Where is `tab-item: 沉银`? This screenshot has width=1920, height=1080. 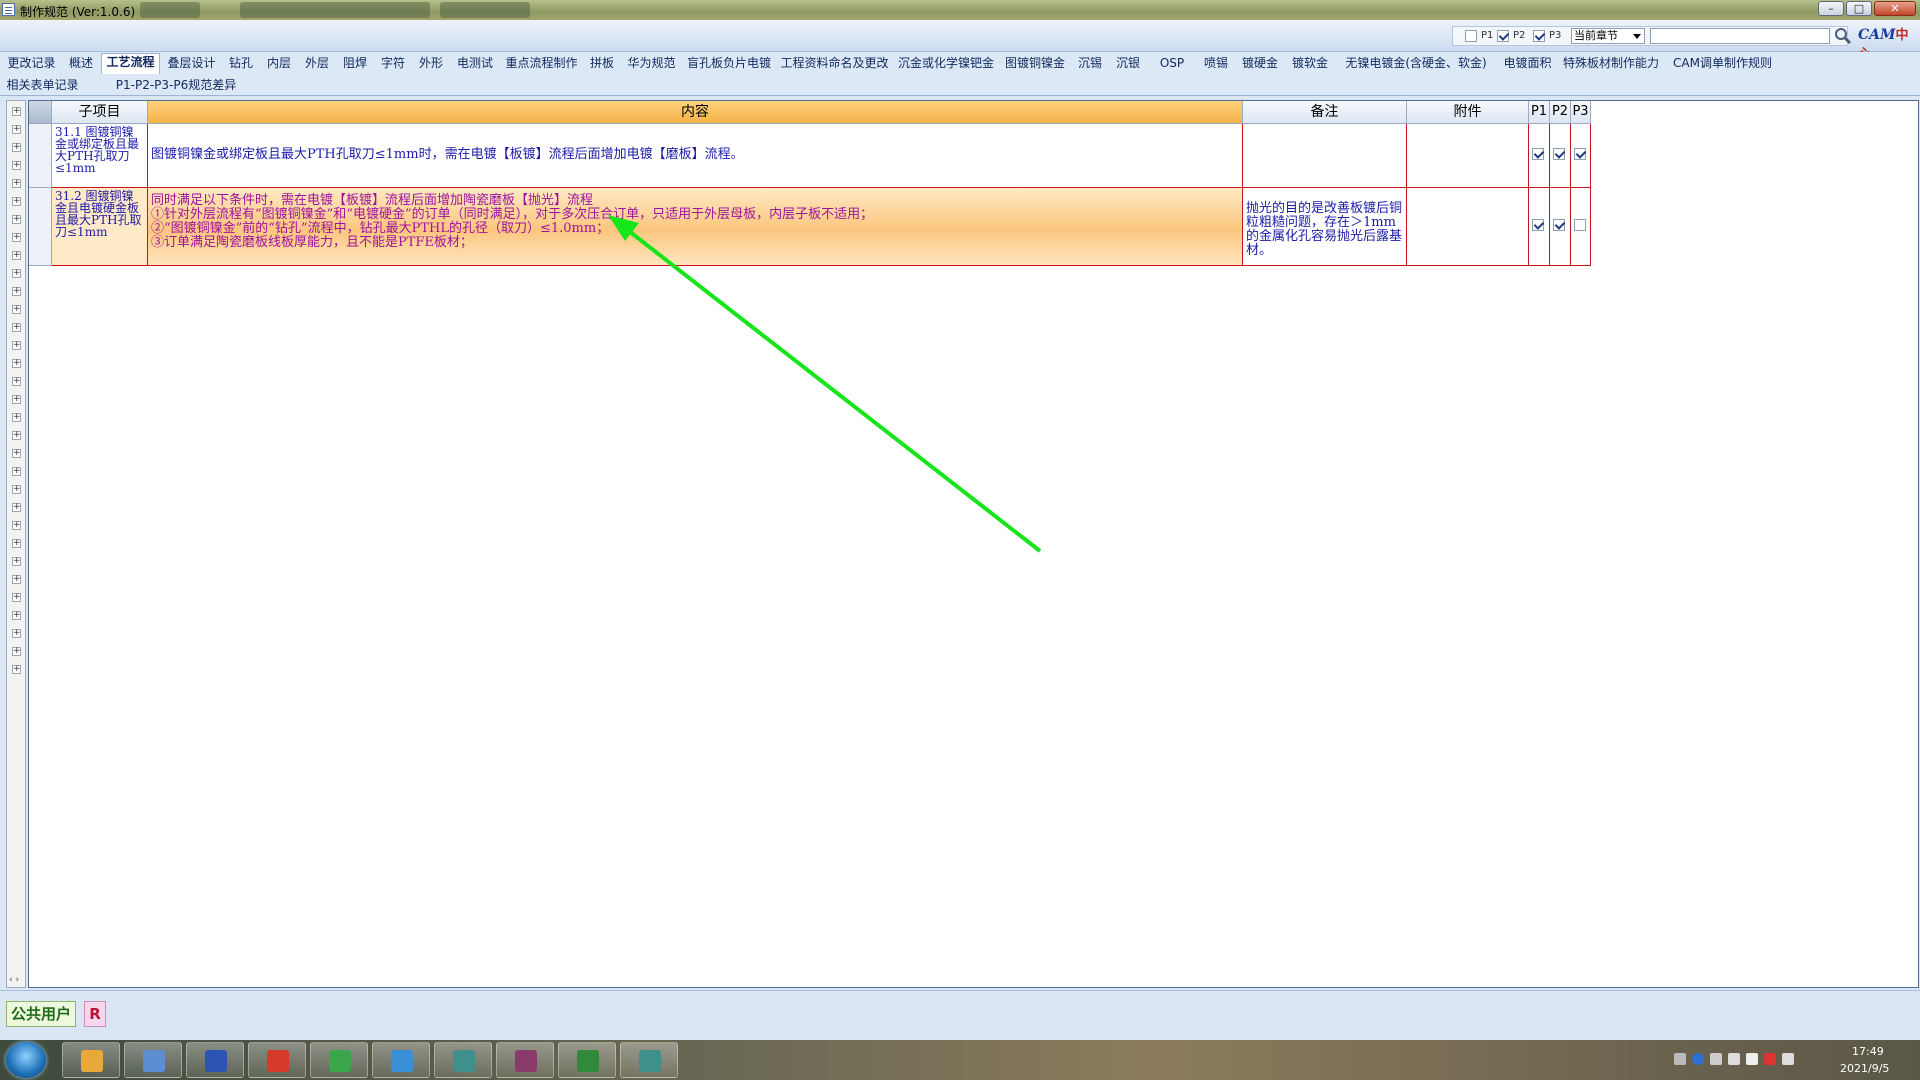
tab-item: 沉银 is located at coordinates (1128, 64).